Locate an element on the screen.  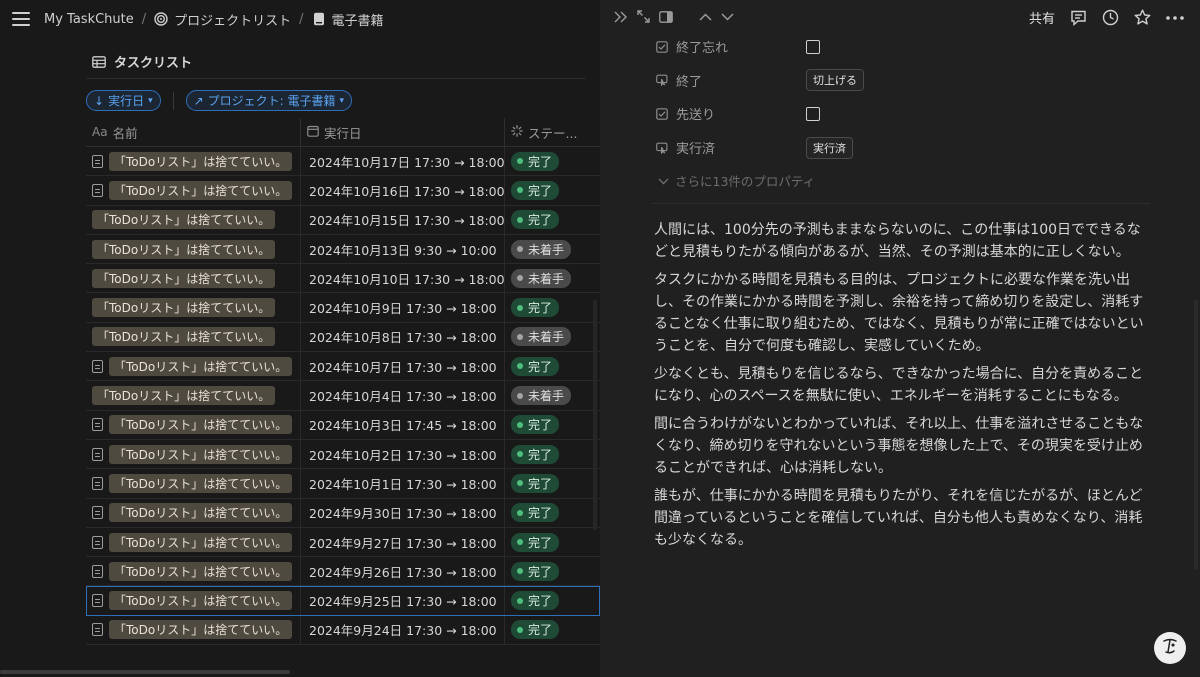
chevron-down-icon is located at coordinates (727, 16).